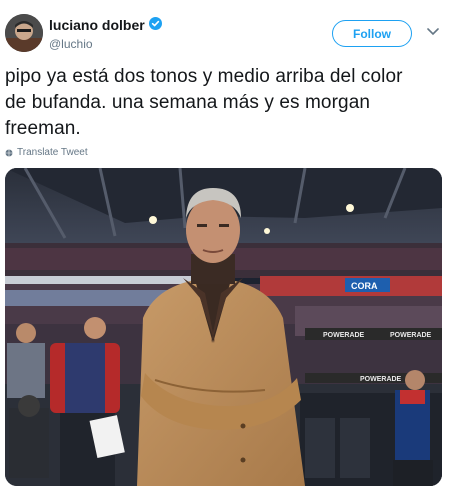  I want to click on globe-icon, so click(9, 152).